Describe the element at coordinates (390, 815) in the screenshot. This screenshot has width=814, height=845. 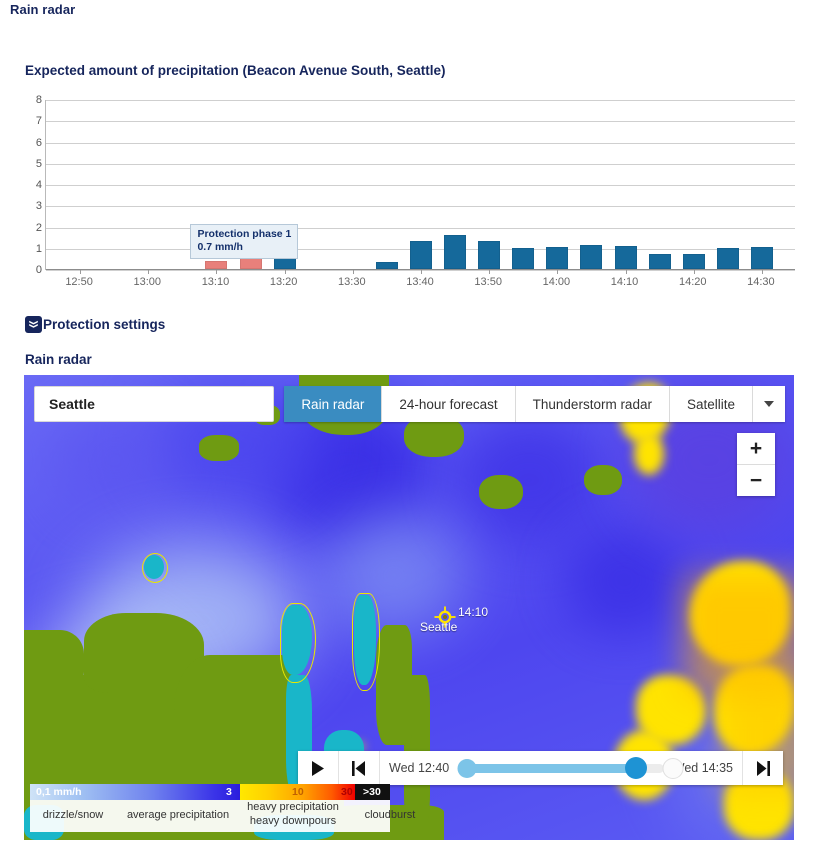
I see `legend-label-line: cloudburst` at that location.